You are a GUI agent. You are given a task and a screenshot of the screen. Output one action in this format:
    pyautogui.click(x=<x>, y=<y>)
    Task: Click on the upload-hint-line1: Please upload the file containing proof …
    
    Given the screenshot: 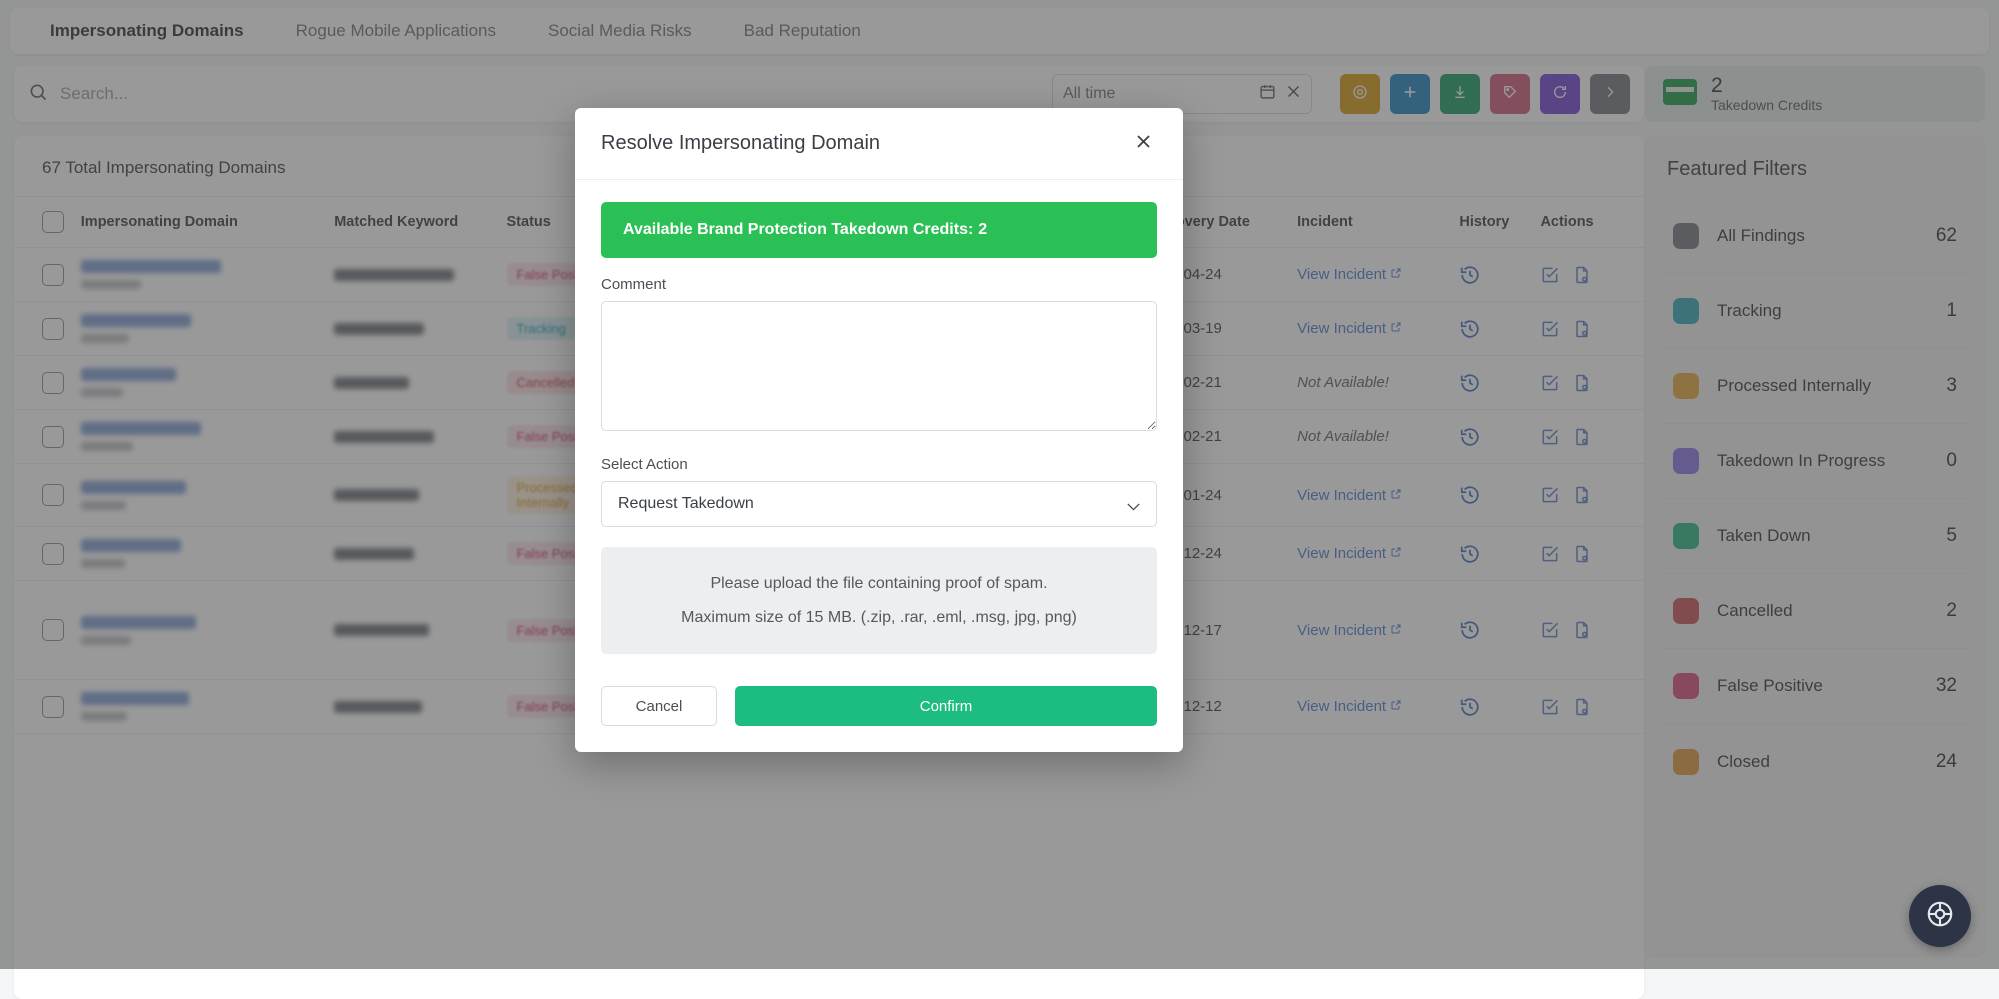 What is the action you would take?
    pyautogui.click(x=879, y=584)
    